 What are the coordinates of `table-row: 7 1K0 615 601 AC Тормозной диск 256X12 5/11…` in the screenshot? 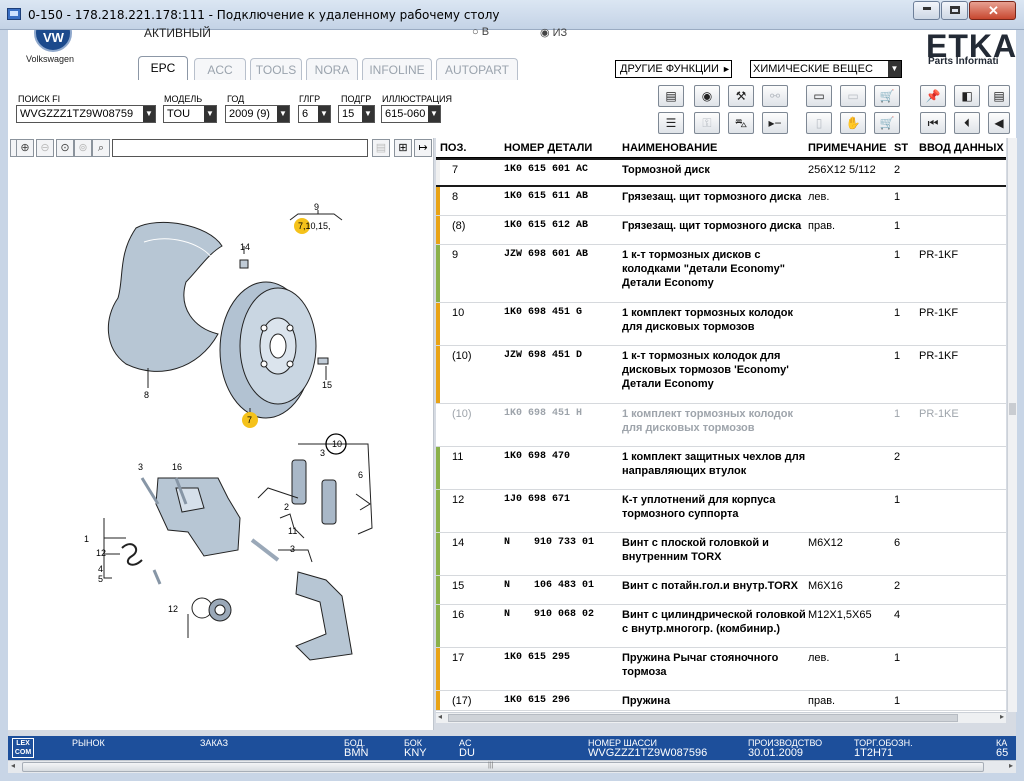 It's located at (721, 172).